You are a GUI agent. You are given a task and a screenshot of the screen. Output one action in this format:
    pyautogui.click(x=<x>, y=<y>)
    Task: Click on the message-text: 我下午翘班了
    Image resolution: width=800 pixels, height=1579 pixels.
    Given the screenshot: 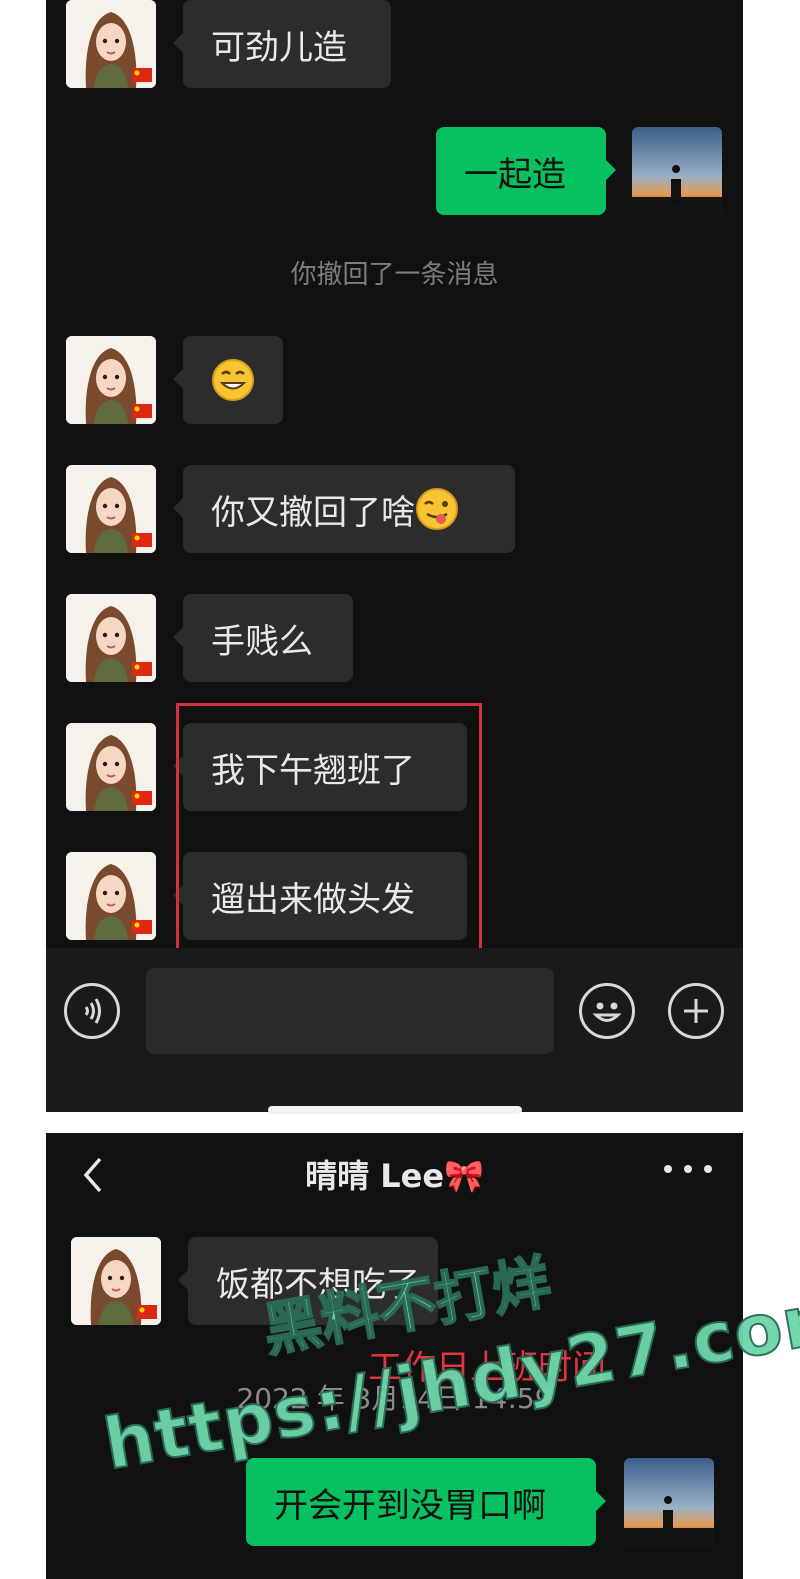 What is the action you would take?
    pyautogui.click(x=313, y=770)
    